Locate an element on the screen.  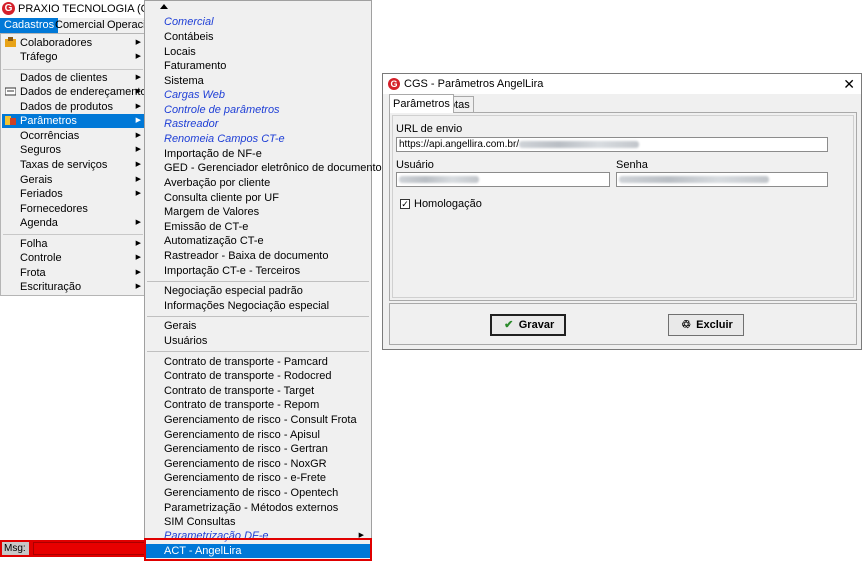
menu-item-label: Fornecedores is located at coordinates (54, 209).